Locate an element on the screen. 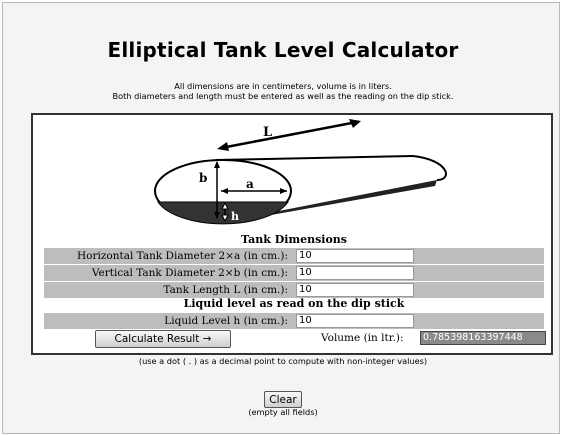 The image size is (566, 435). vertical-diameter-label: Vertical Tank Diameter 2×b (in cm.): is located at coordinates (189, 273).